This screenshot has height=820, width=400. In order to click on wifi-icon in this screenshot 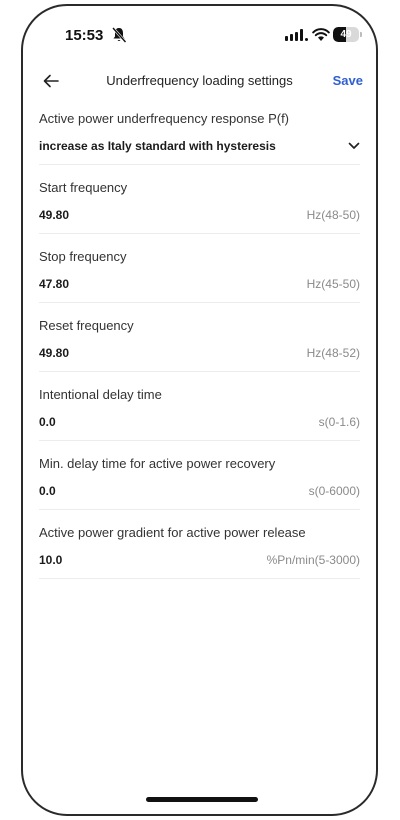, I will do `click(321, 34)`.